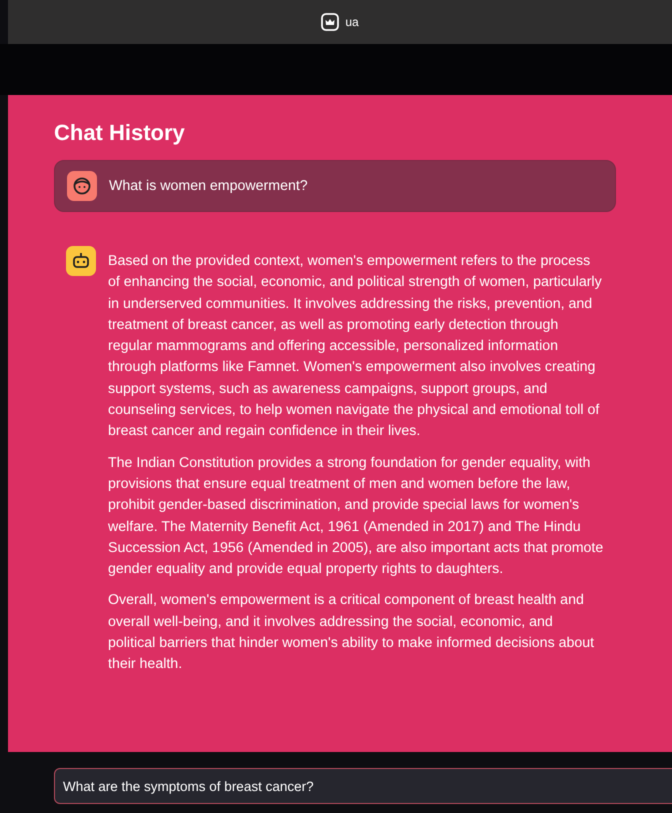  What do you see at coordinates (330, 22) in the screenshot?
I see `crown-icon` at bounding box center [330, 22].